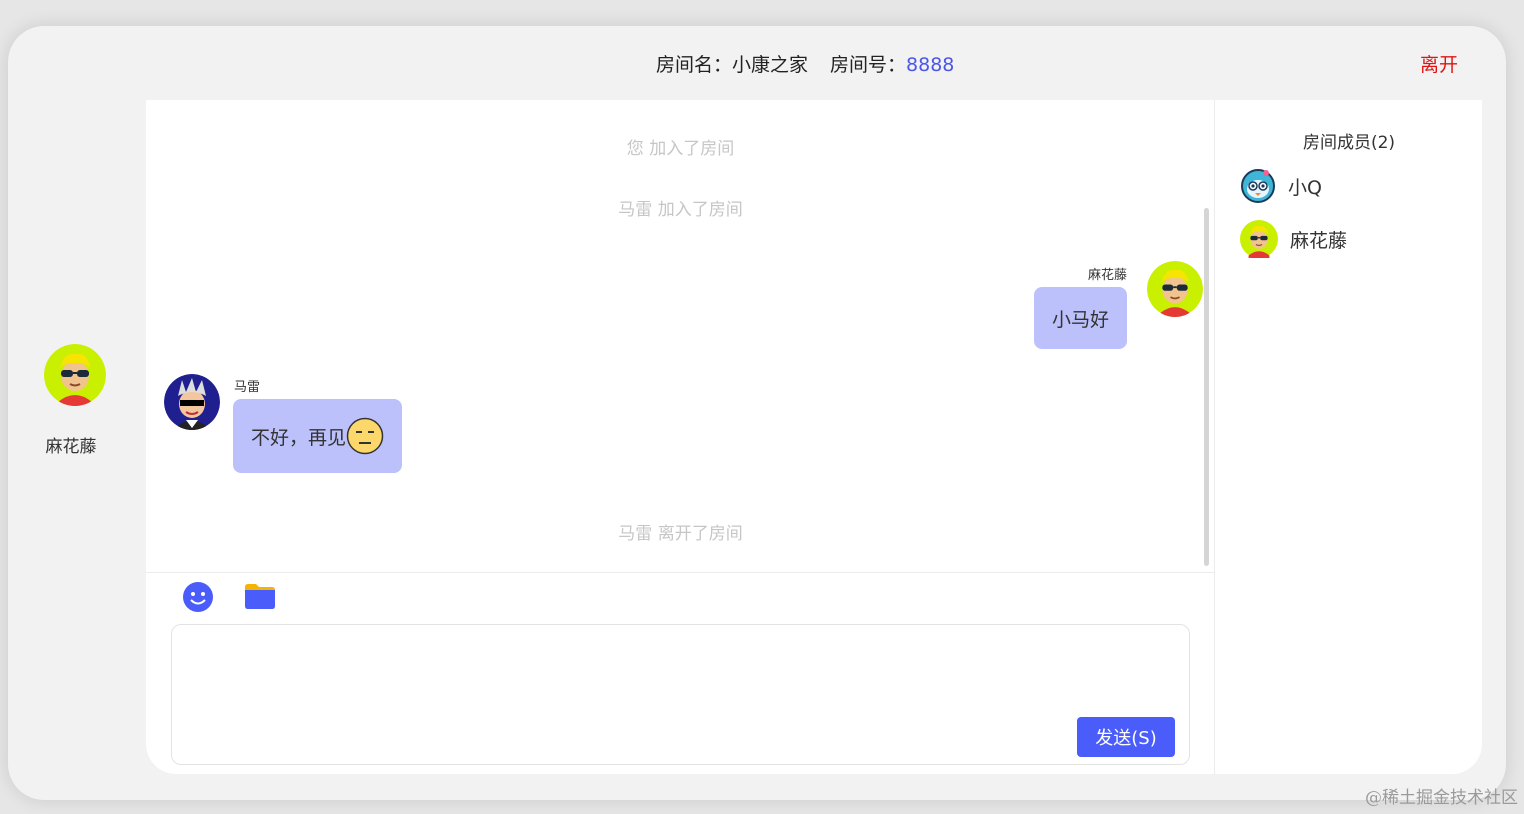 Image resolution: width=1524 pixels, height=814 pixels. Describe the element at coordinates (260, 598) in the screenshot. I see `folder-icon` at that location.